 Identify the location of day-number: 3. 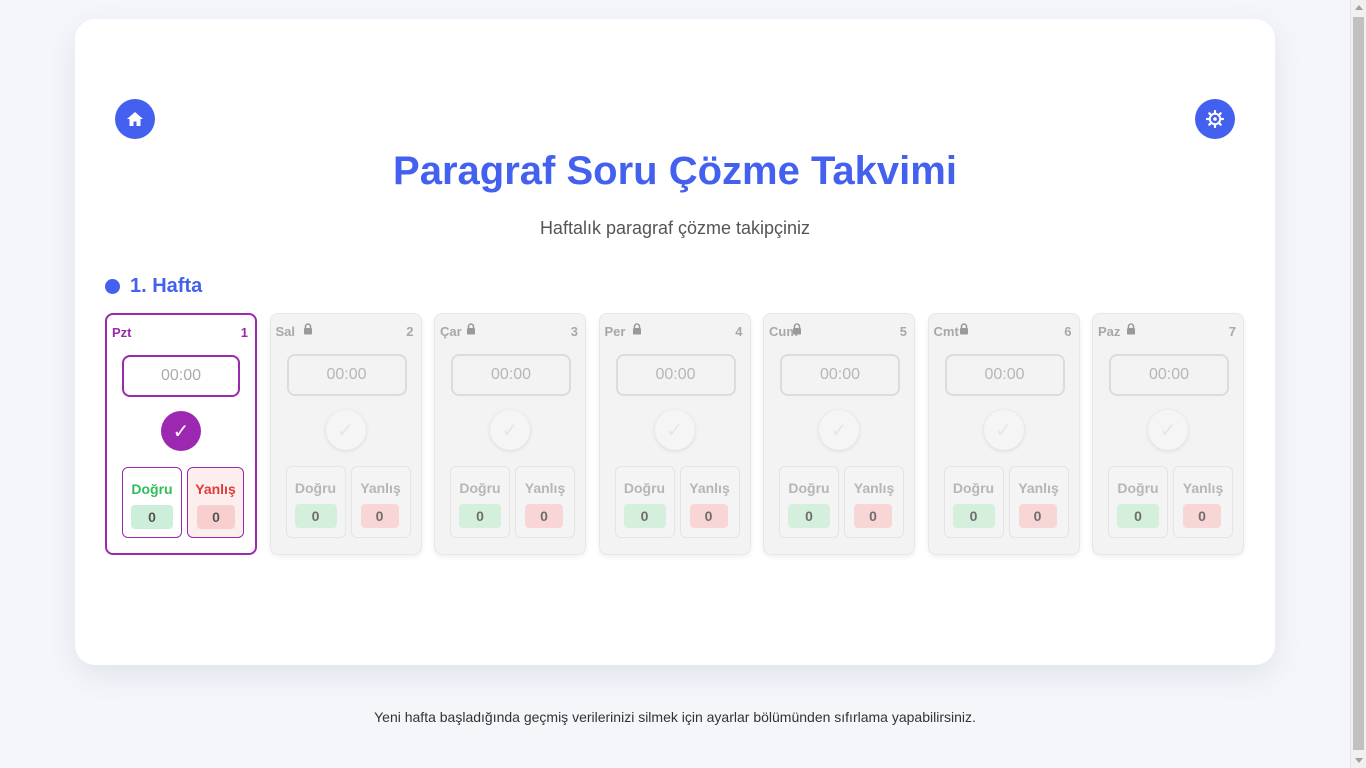
(574, 331).